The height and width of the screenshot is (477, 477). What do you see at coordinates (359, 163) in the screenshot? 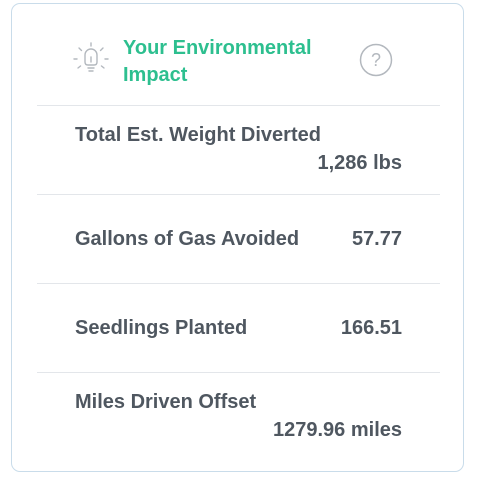
I see `metric-value: 1,286 lbs` at bounding box center [359, 163].